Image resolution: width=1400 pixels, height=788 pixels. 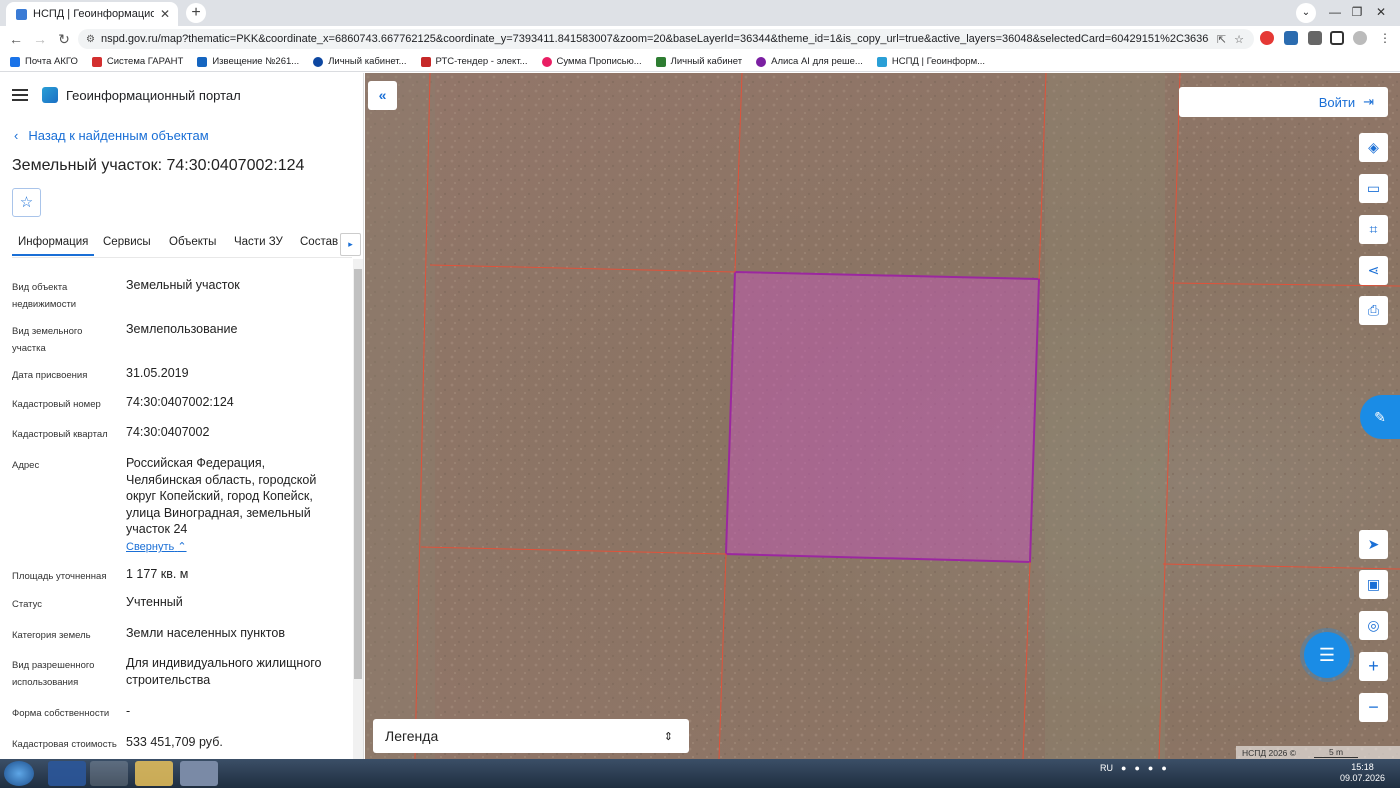 I want to click on login-button: Войти ⇥, so click(x=1283, y=102).